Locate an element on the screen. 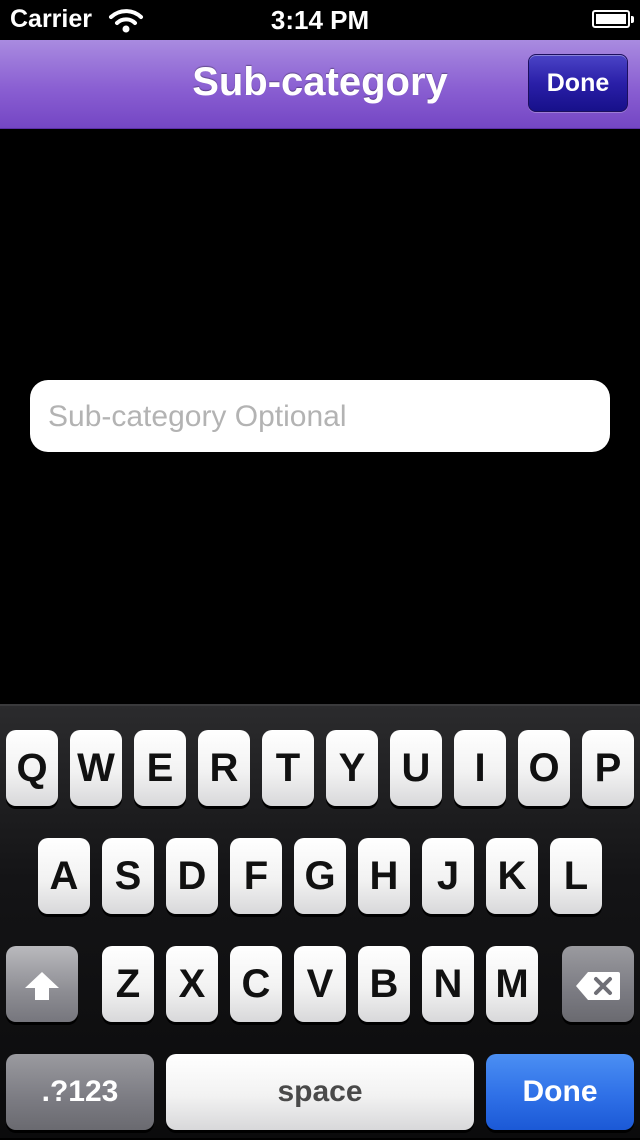  key-b: B is located at coordinates (384, 984).